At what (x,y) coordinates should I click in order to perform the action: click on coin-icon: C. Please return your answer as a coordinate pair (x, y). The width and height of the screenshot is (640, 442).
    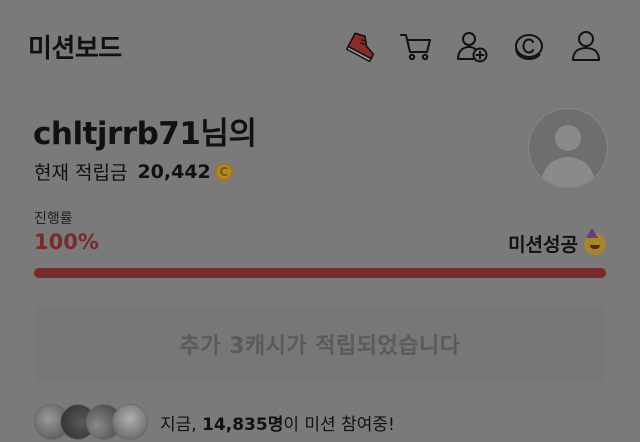
    Looking at the image, I should click on (223, 171).